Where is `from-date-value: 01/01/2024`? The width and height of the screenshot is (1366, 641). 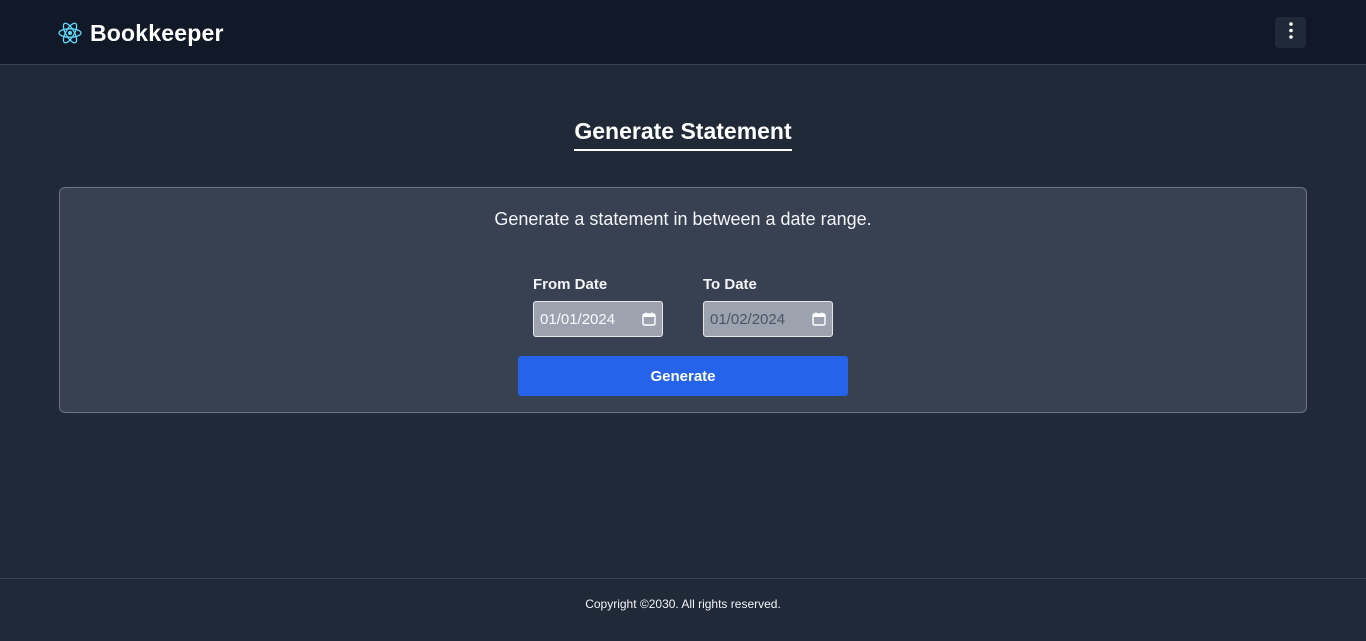
from-date-value: 01/01/2024 is located at coordinates (578, 319).